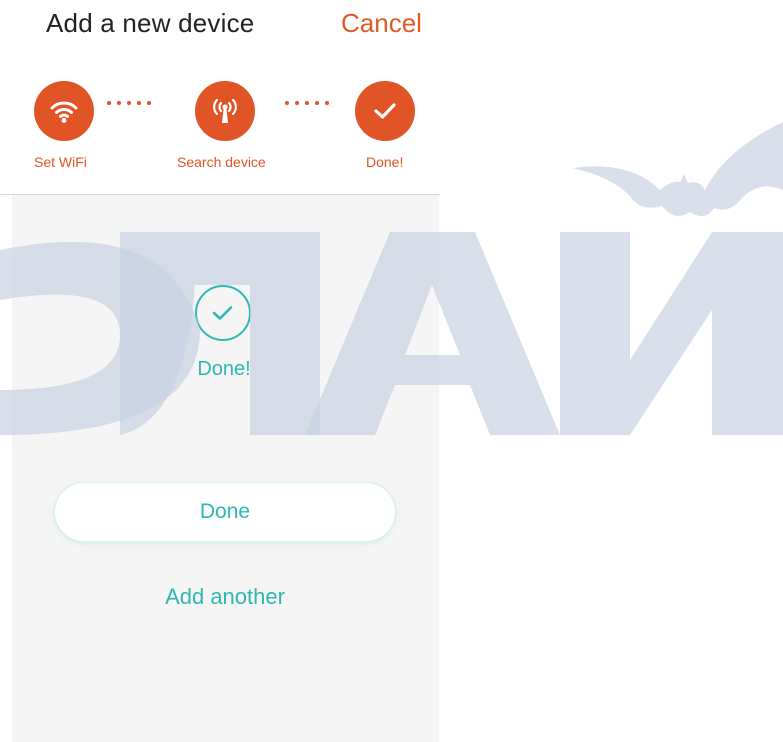  I want to click on add-another-link: Add another, so click(225, 597).